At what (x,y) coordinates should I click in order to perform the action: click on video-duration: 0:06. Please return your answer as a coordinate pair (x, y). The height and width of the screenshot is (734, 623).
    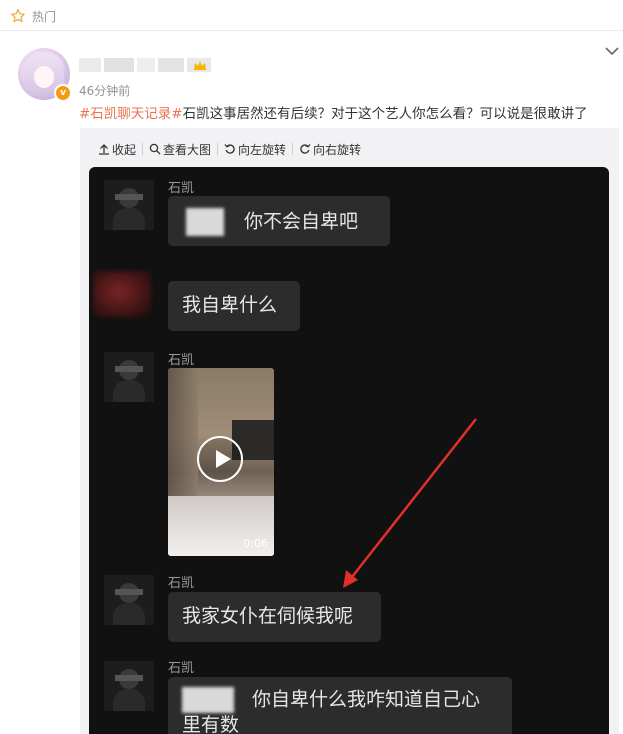
    Looking at the image, I should click on (255, 543).